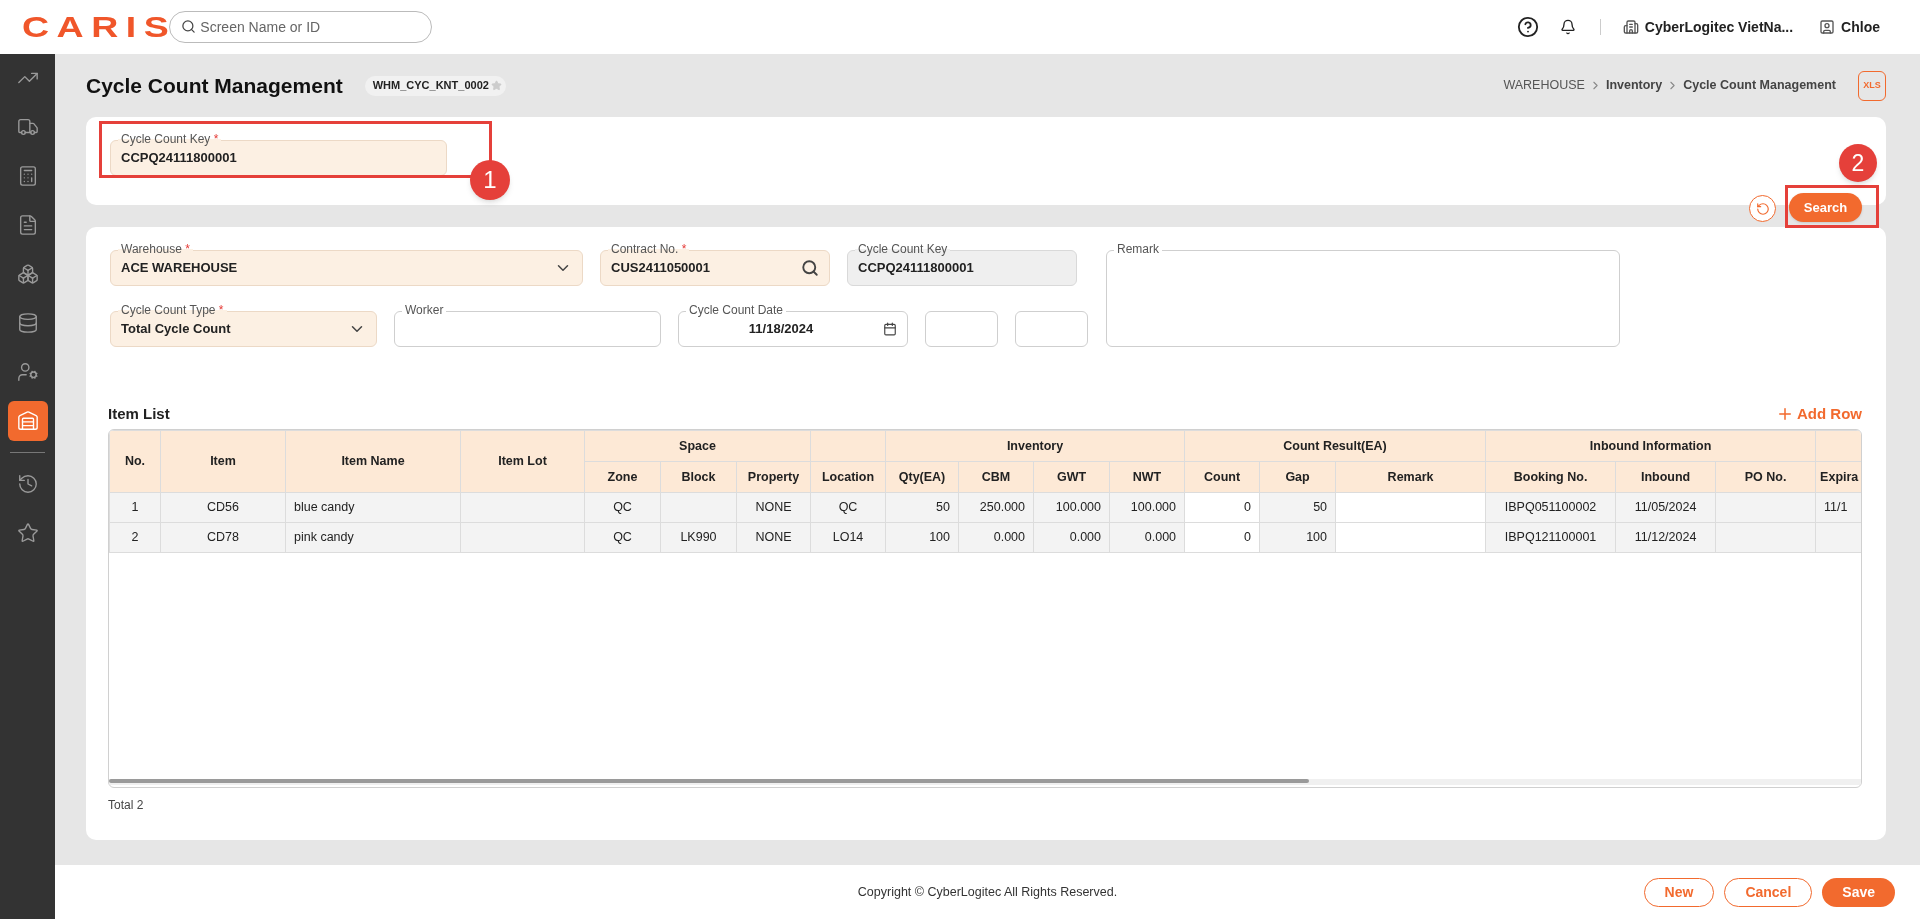  Describe the element at coordinates (373, 507) in the screenshot. I see `table-cell: blue candy` at that location.